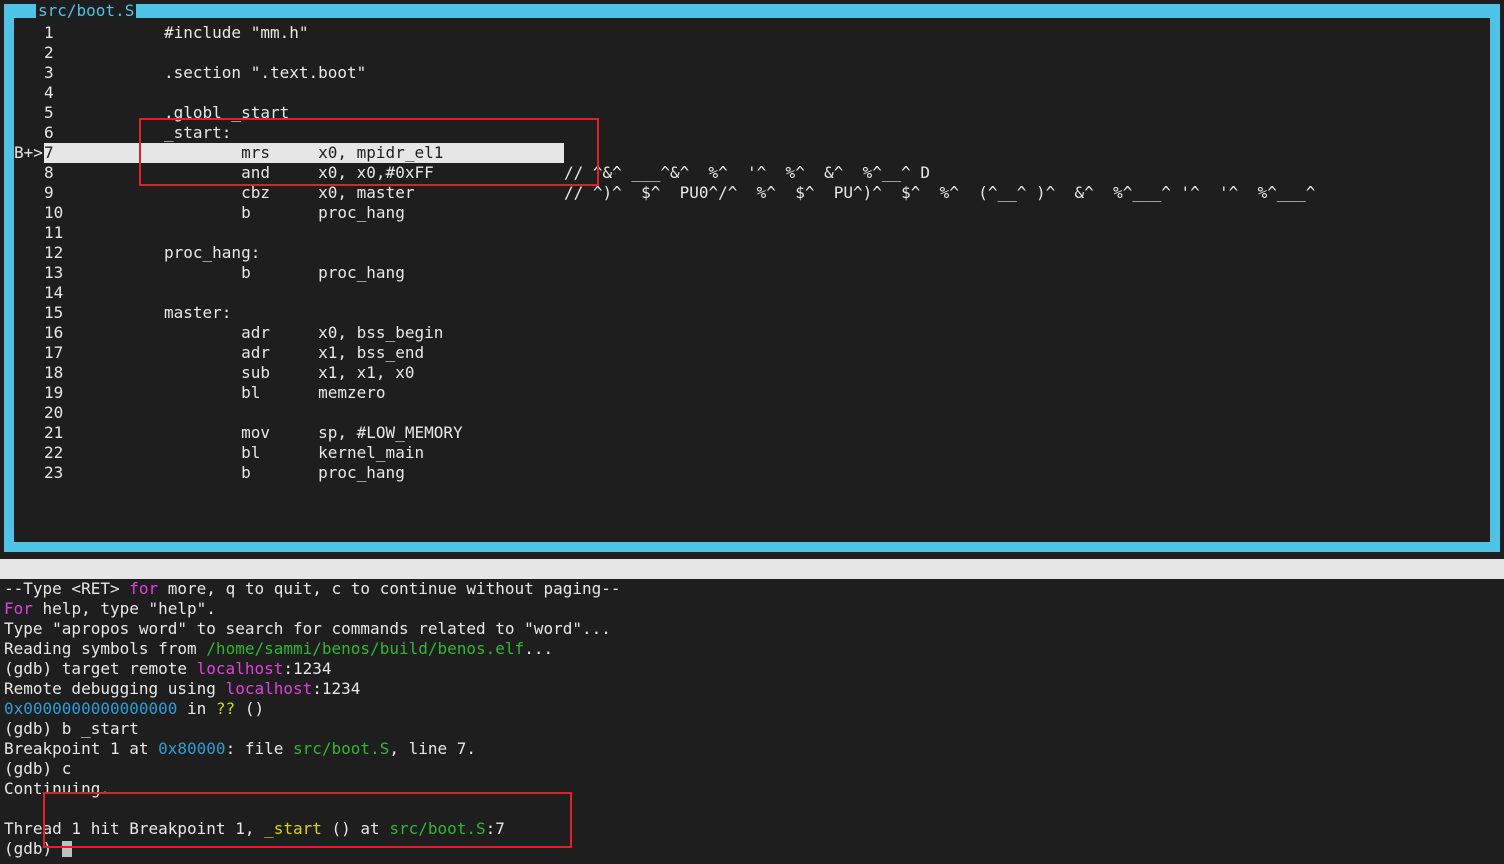 The height and width of the screenshot is (864, 1504). What do you see at coordinates (49, 52) in the screenshot?
I see `line-number: 2` at bounding box center [49, 52].